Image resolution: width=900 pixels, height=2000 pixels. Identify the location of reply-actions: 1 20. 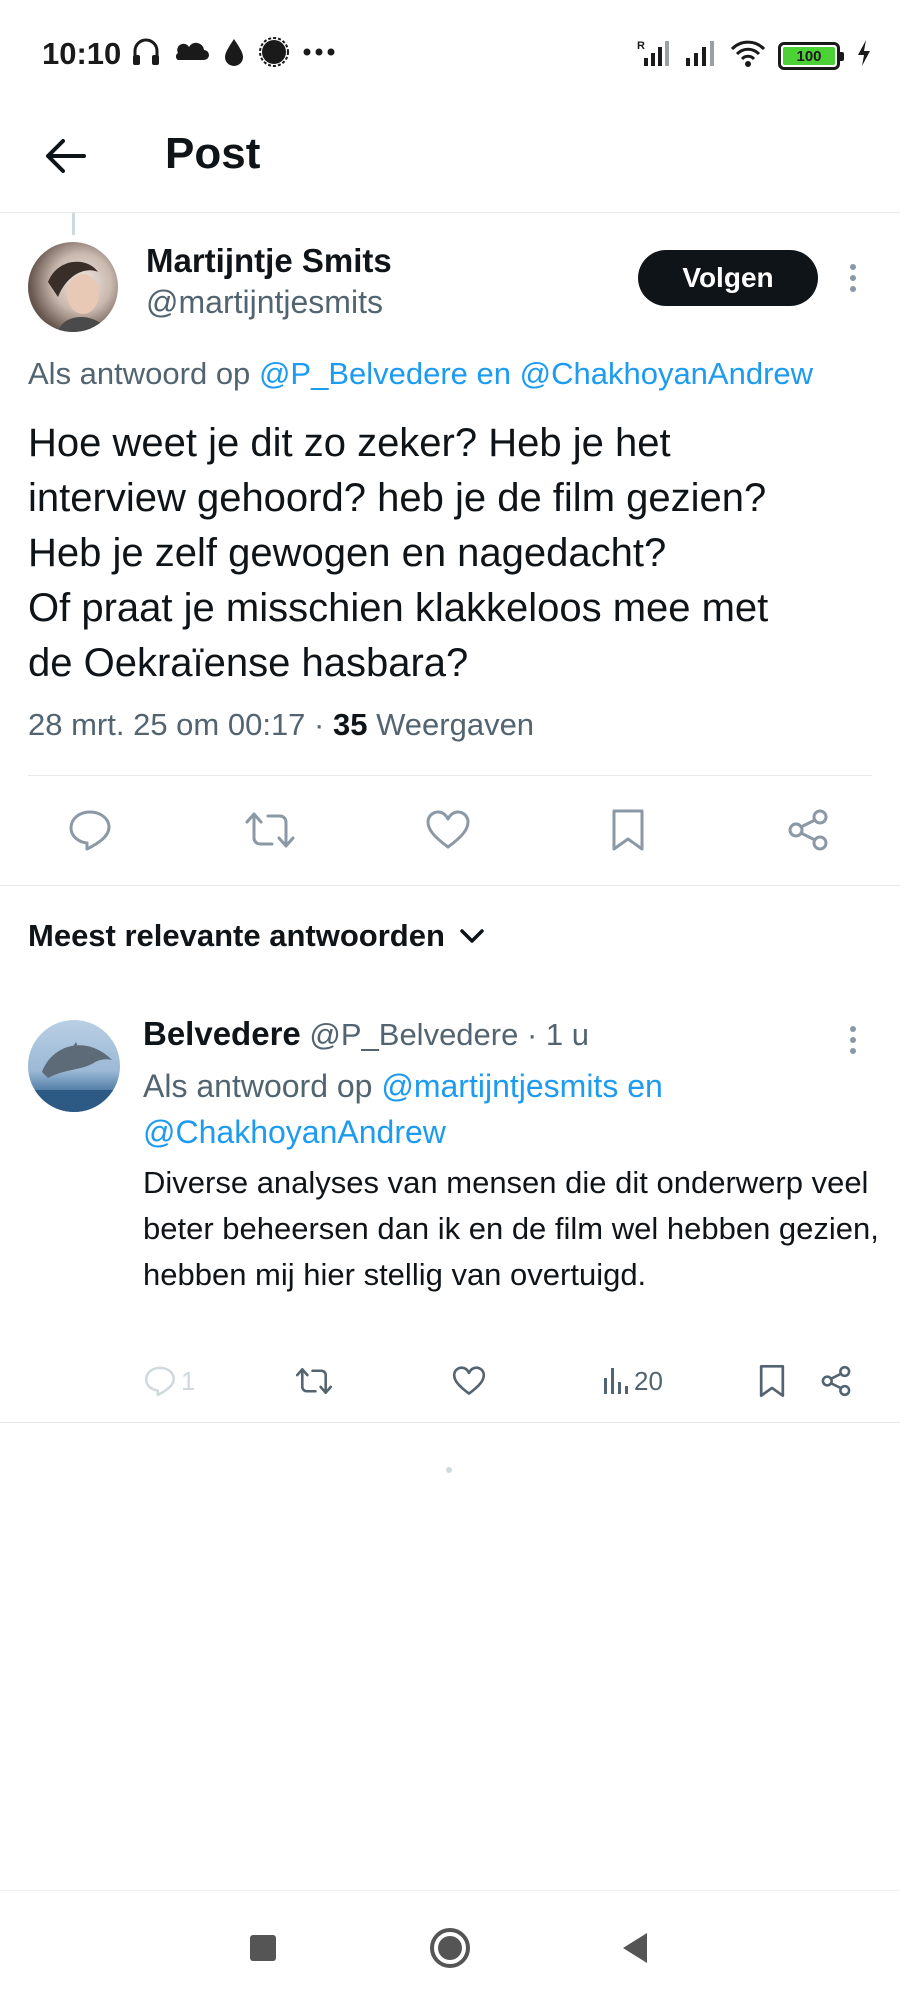
(450, 1383).